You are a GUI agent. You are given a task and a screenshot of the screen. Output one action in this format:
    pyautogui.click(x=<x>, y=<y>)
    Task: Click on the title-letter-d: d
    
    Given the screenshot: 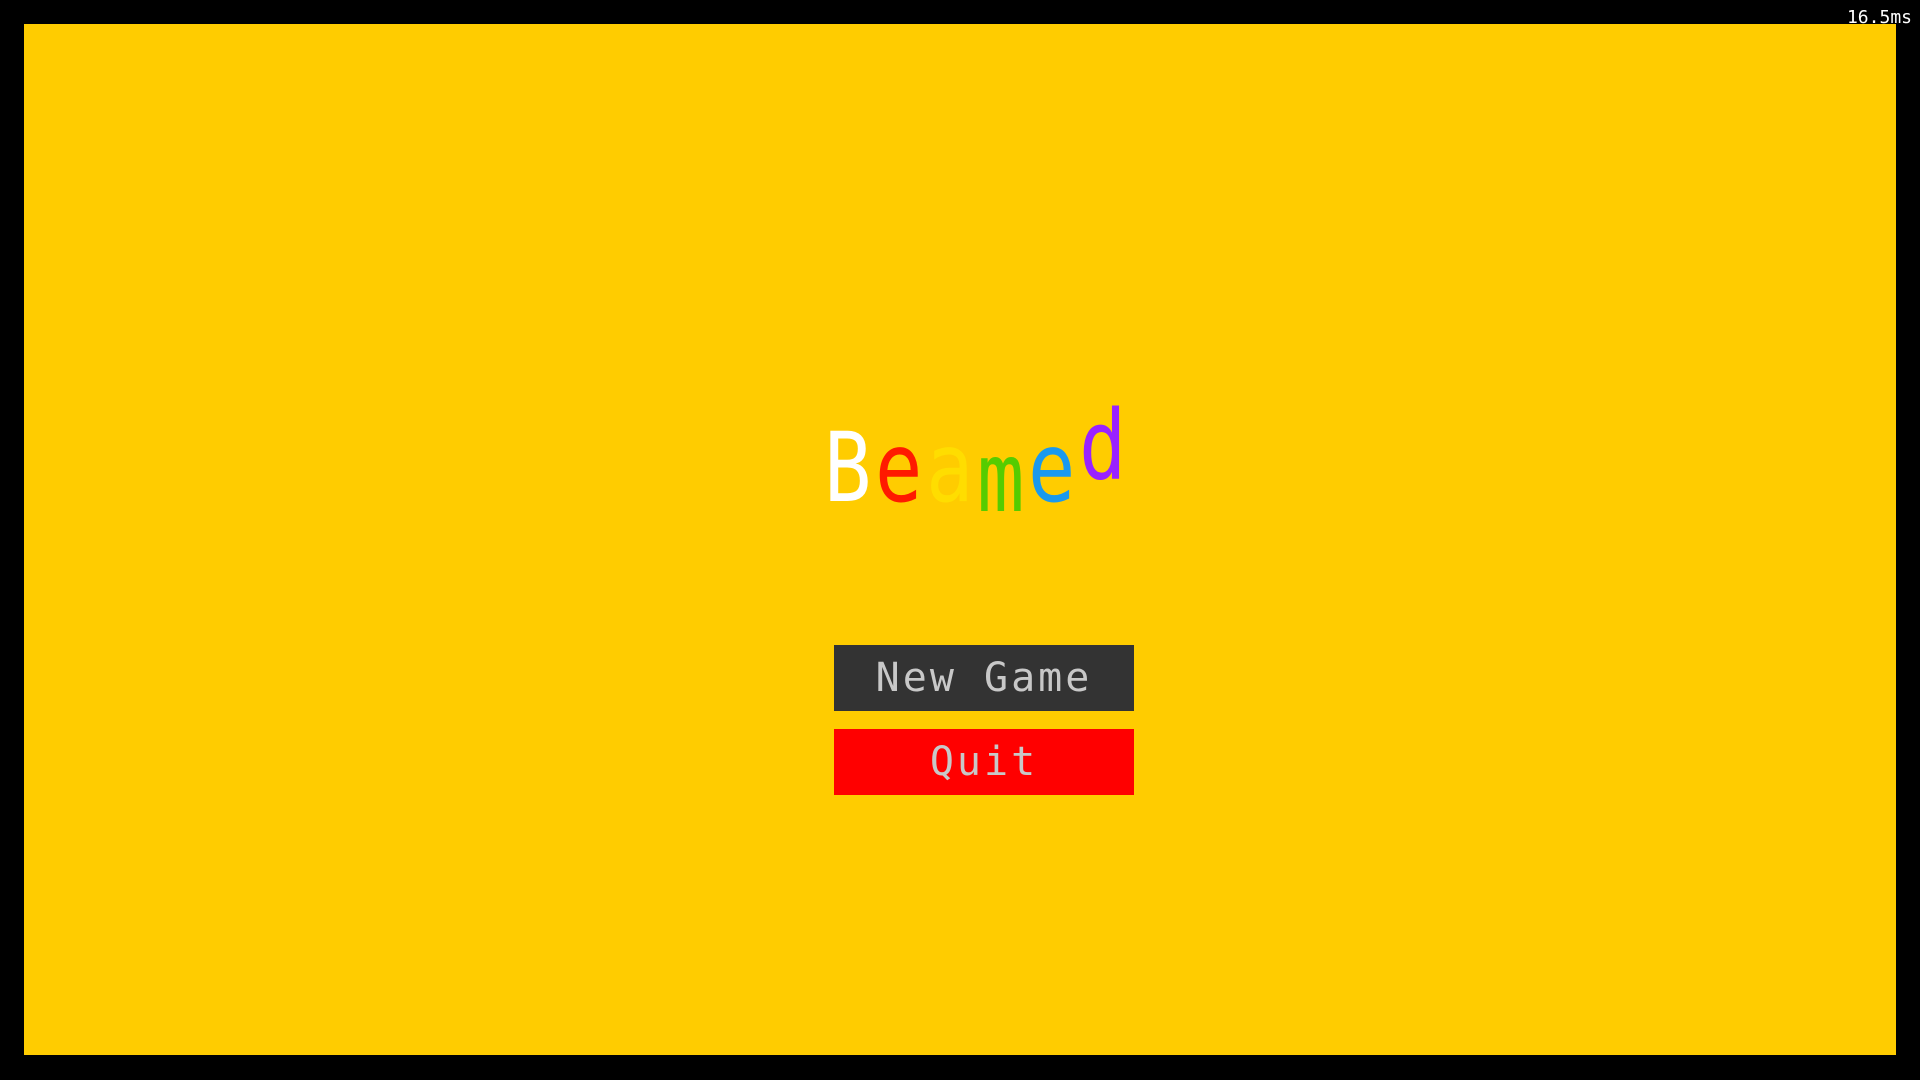 What is the action you would take?
    pyautogui.click(x=1103, y=446)
    